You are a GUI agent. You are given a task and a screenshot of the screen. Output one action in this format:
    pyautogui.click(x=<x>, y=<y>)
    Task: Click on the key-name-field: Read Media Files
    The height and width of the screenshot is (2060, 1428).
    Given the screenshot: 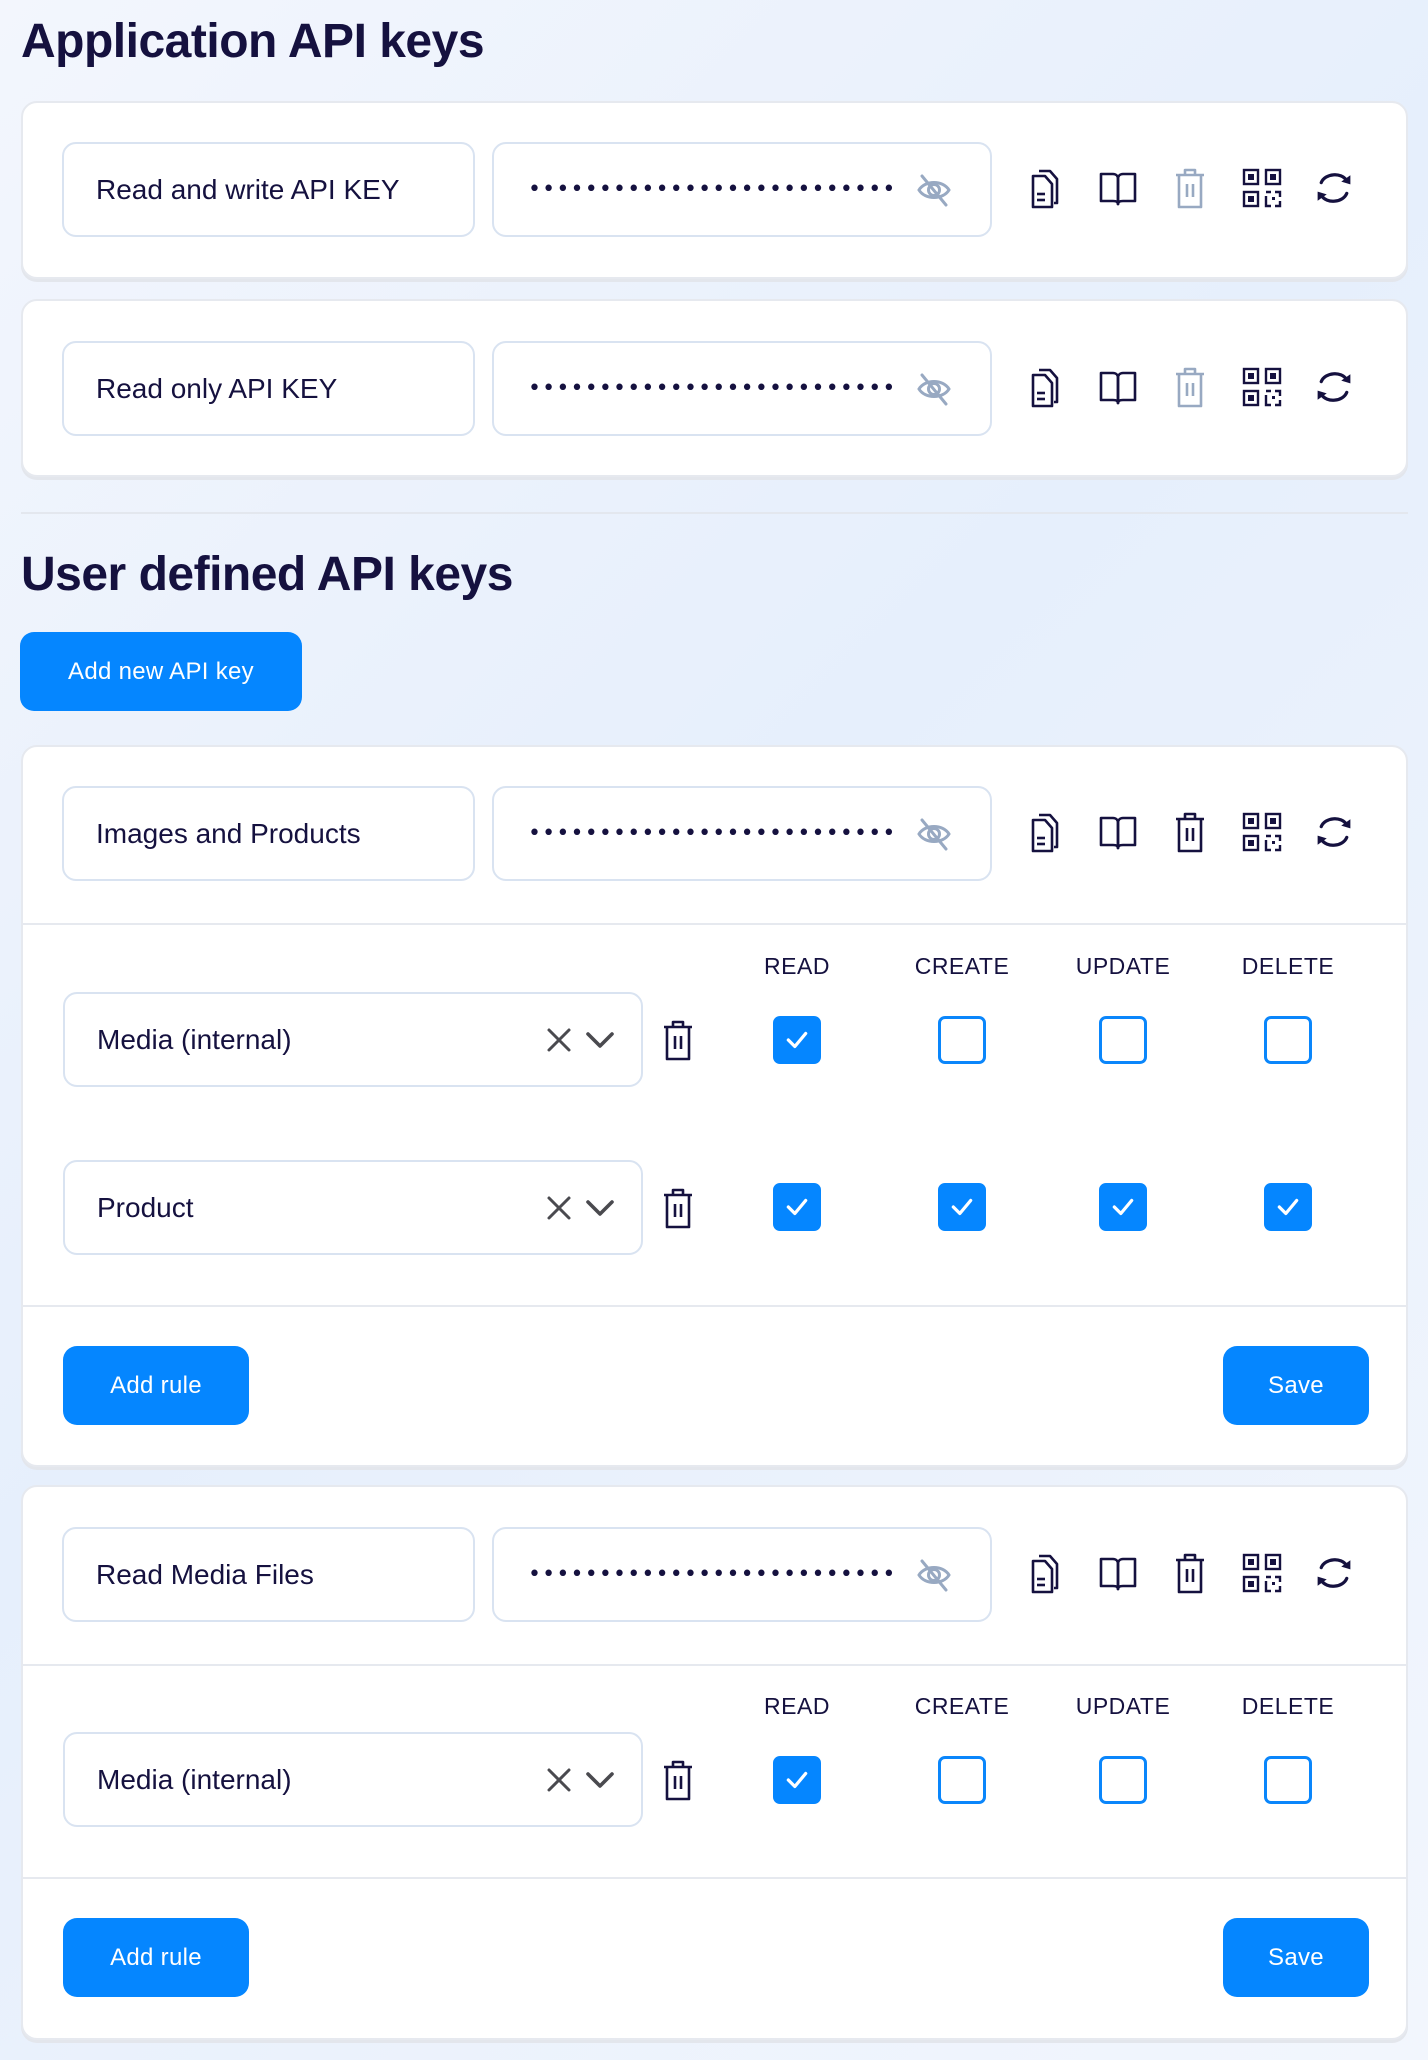 What is the action you would take?
    pyautogui.click(x=268, y=1574)
    